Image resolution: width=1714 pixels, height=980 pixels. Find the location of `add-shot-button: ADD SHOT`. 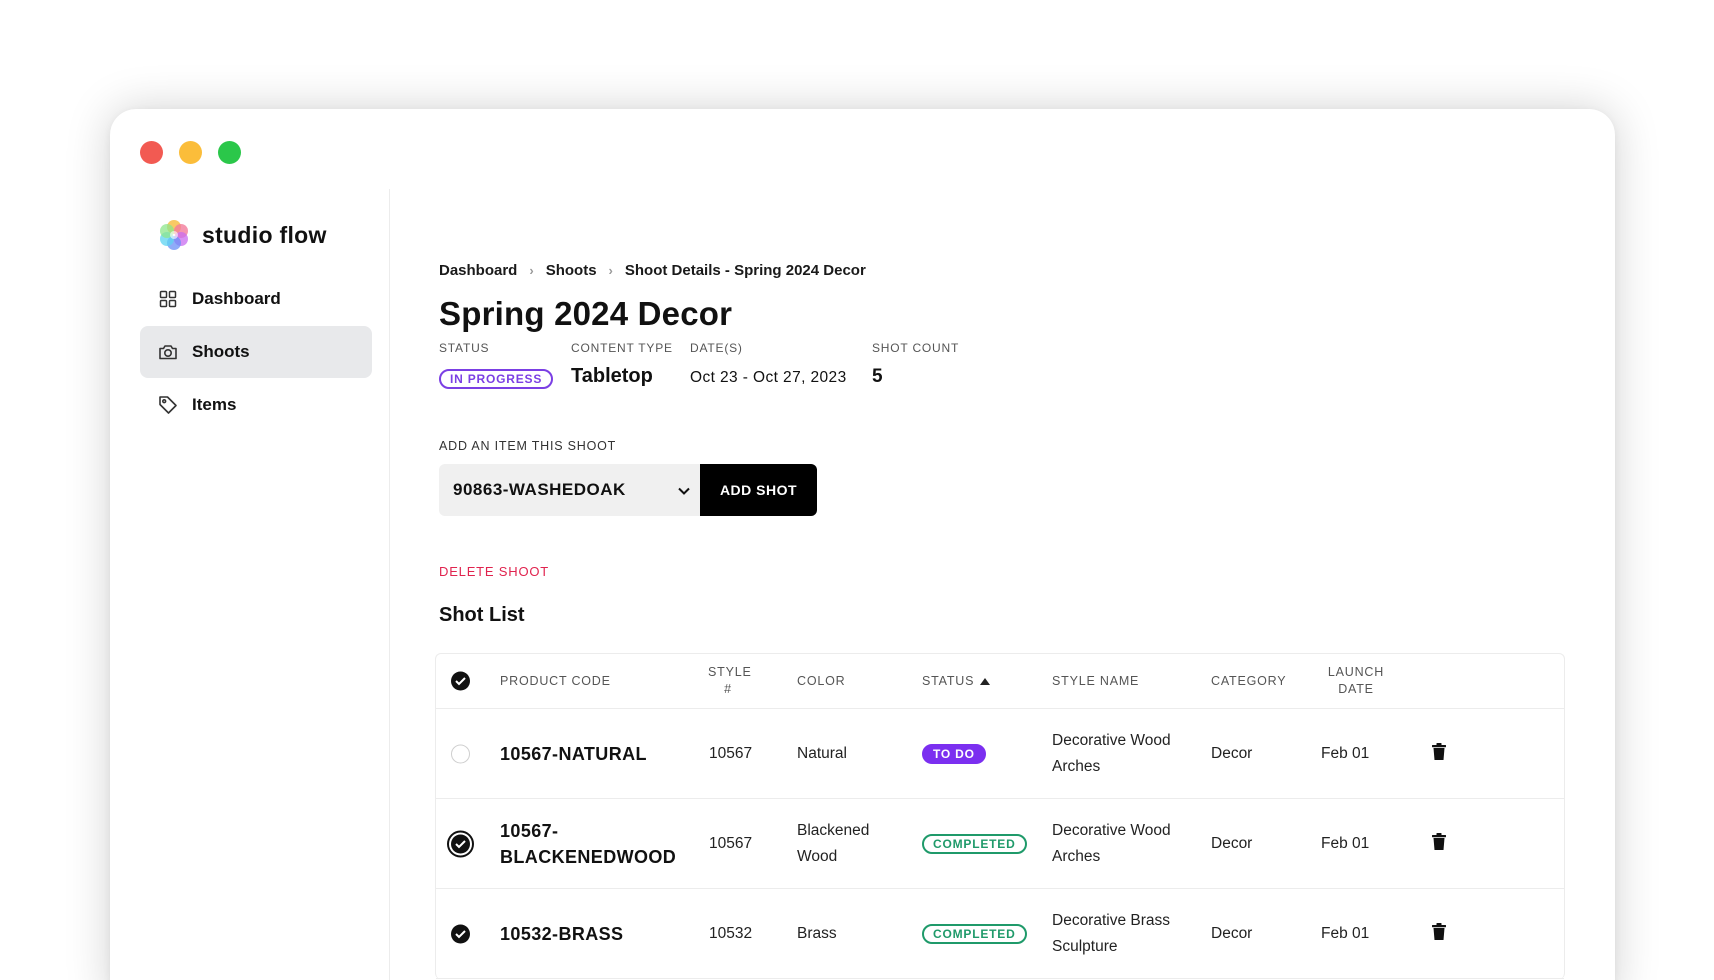

add-shot-button: ADD SHOT is located at coordinates (758, 490).